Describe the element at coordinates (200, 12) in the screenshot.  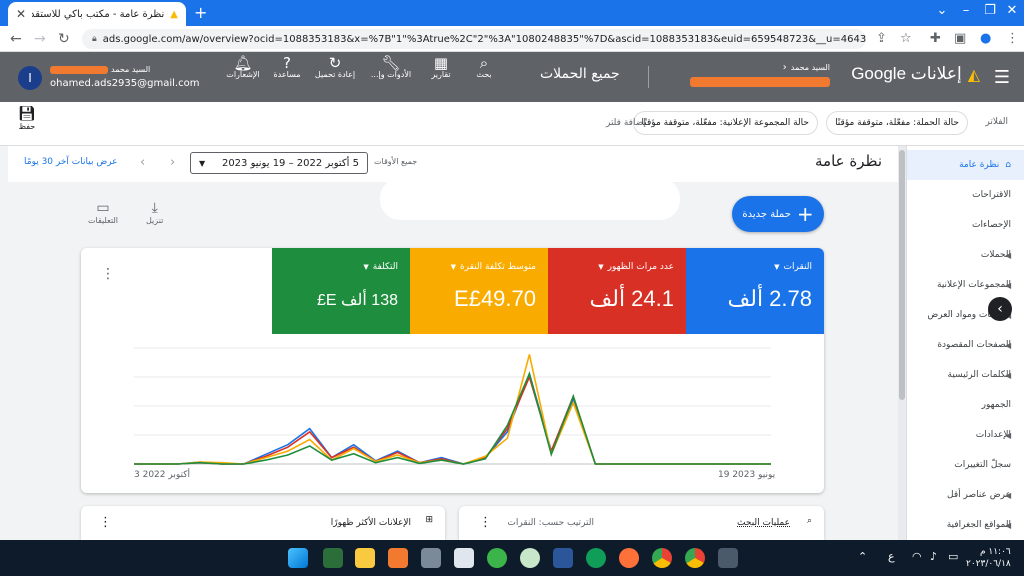
I see `new-tab-icon: +` at that location.